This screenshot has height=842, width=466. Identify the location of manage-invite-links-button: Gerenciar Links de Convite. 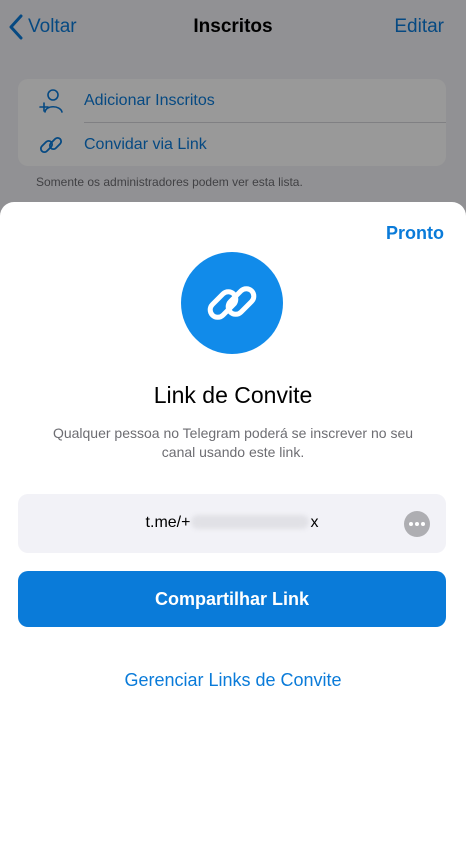
(233, 680).